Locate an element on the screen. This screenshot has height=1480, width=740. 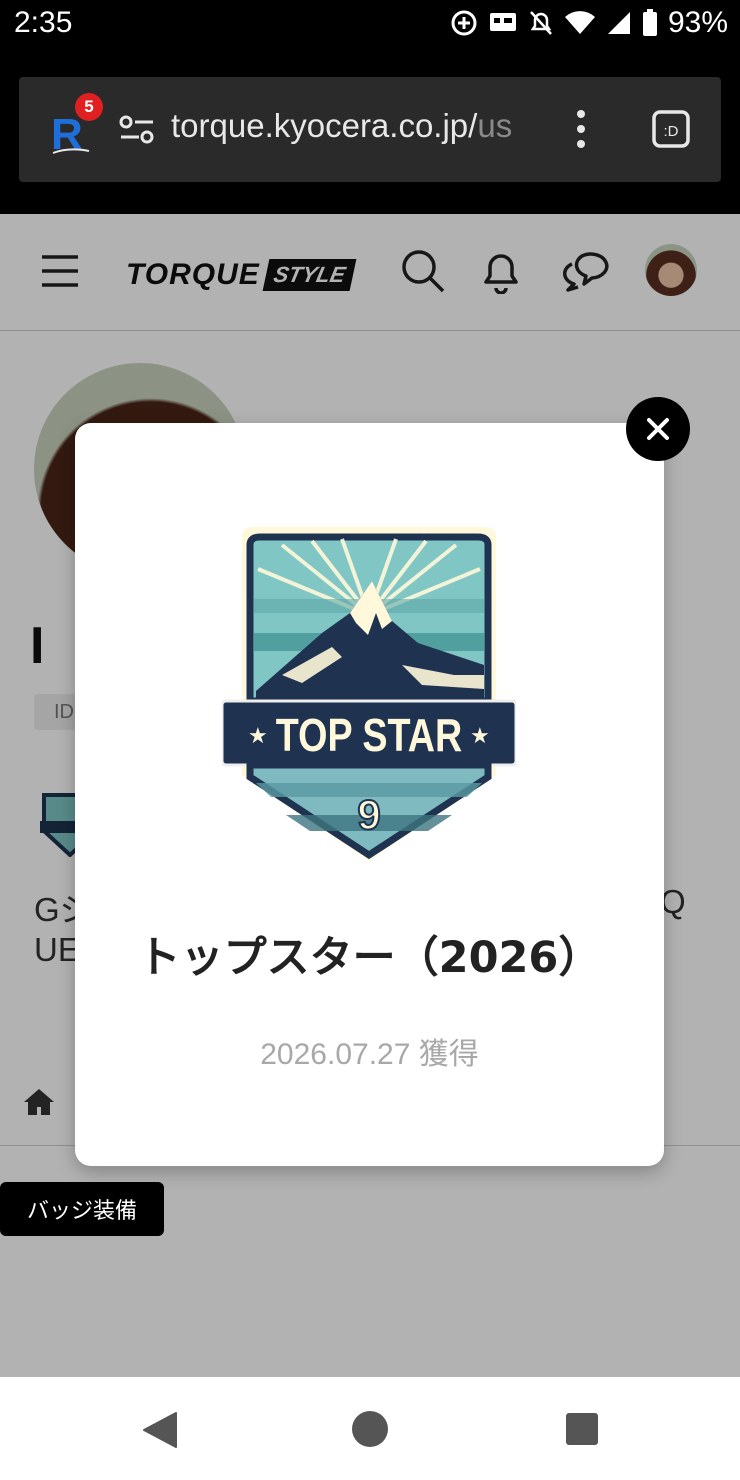
url-host: torque.kyocera.co.jp/ is located at coordinates (324, 125).